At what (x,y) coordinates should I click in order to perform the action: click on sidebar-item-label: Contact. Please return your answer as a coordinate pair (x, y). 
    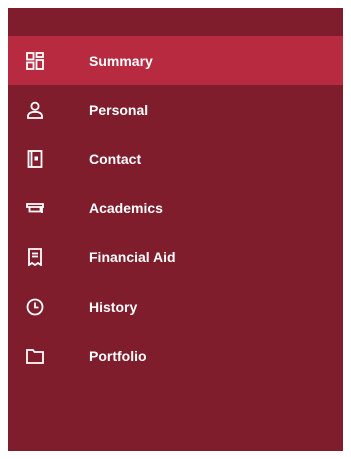
    Looking at the image, I should click on (115, 158).